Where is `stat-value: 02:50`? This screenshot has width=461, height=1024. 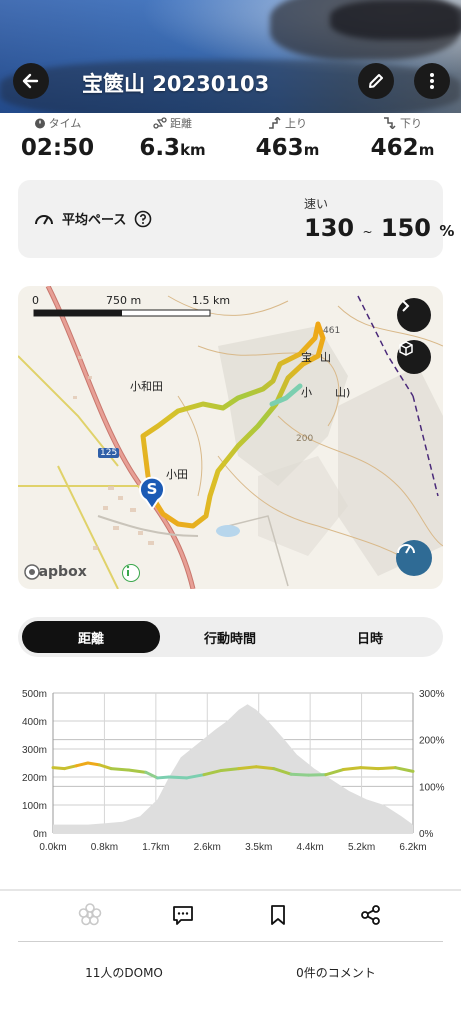
stat-value: 02:50 is located at coordinates (57, 148).